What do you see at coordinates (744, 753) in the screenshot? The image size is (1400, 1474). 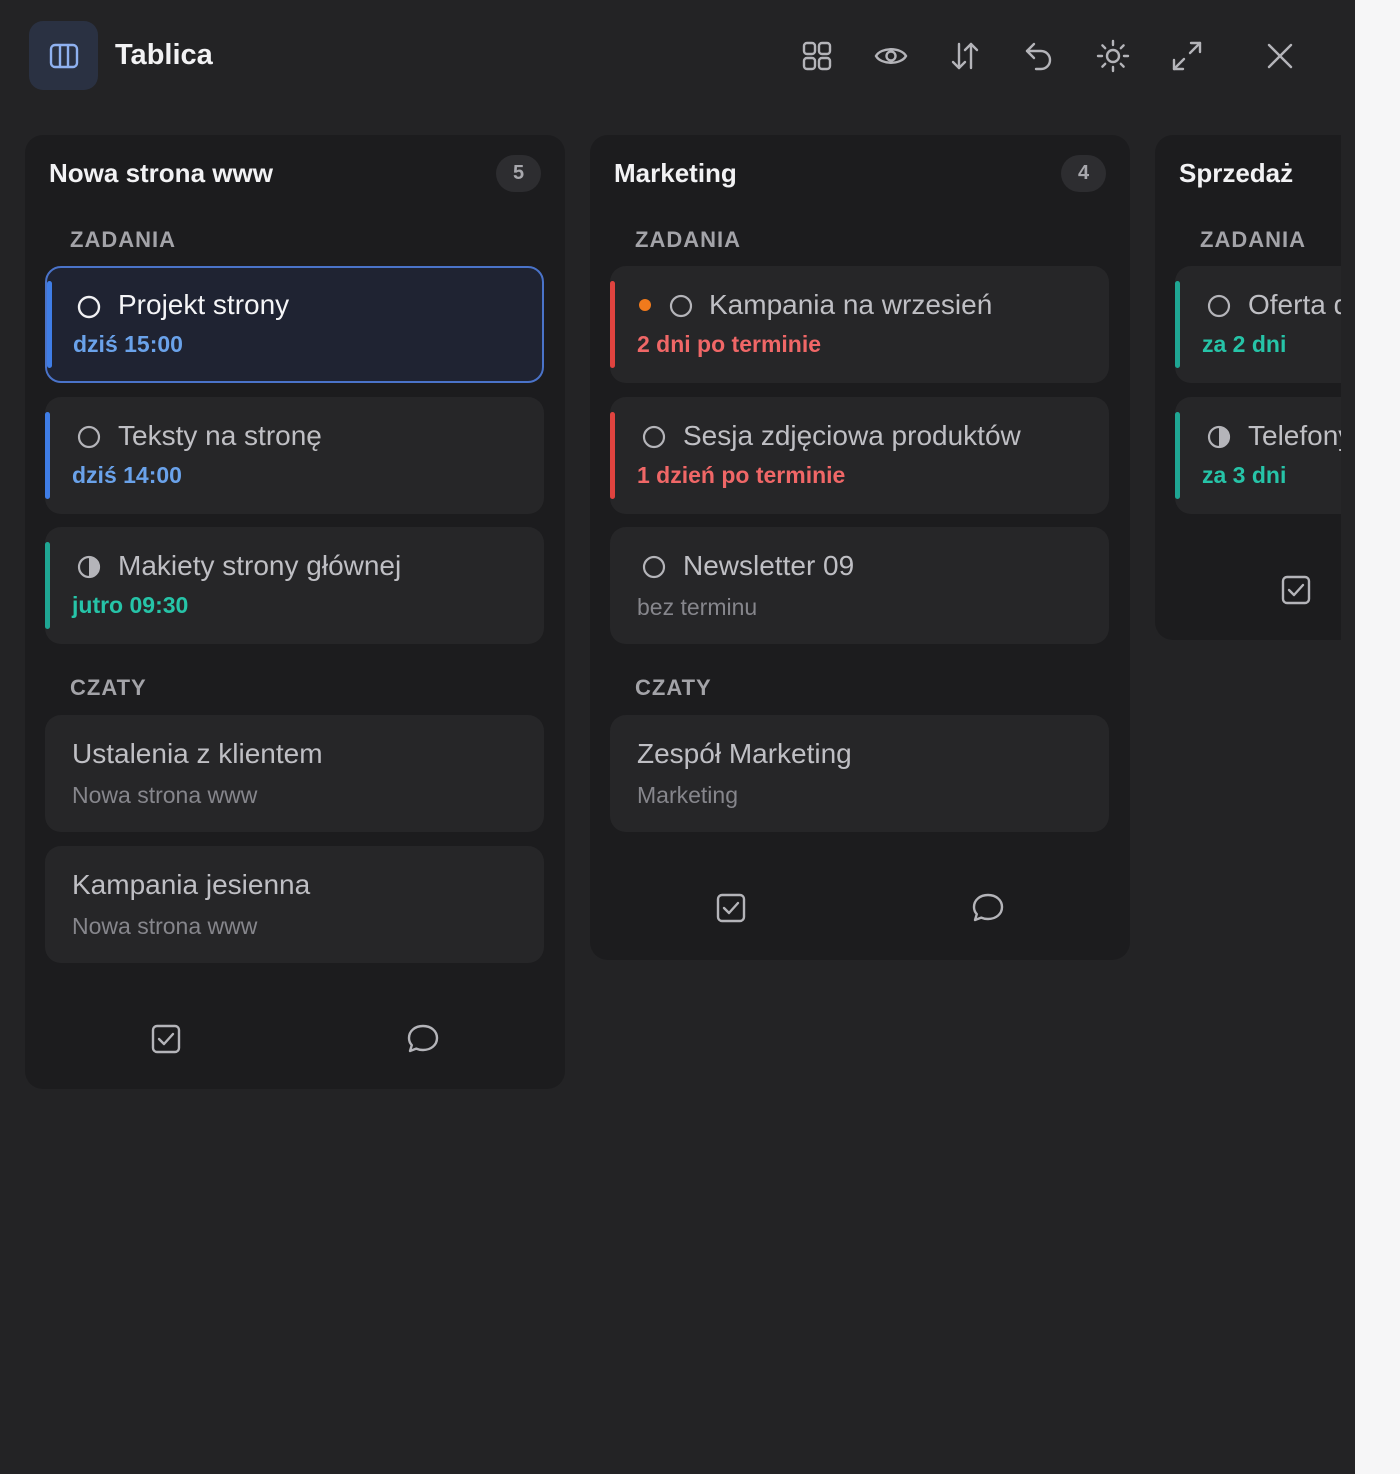 I see `chat-title: Zespół Marketing` at bounding box center [744, 753].